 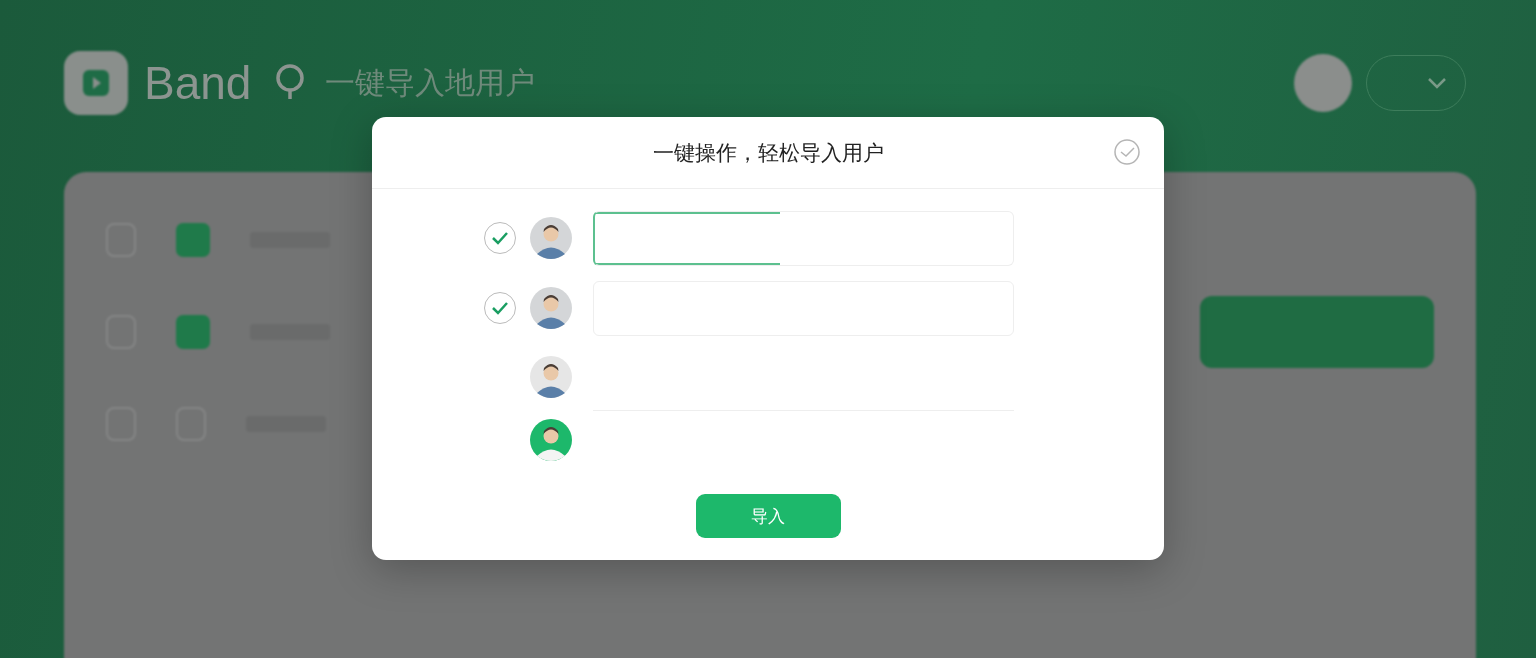 What do you see at coordinates (430, 82) in the screenshot?
I see `page-subtitle: 一键导入地用户` at bounding box center [430, 82].